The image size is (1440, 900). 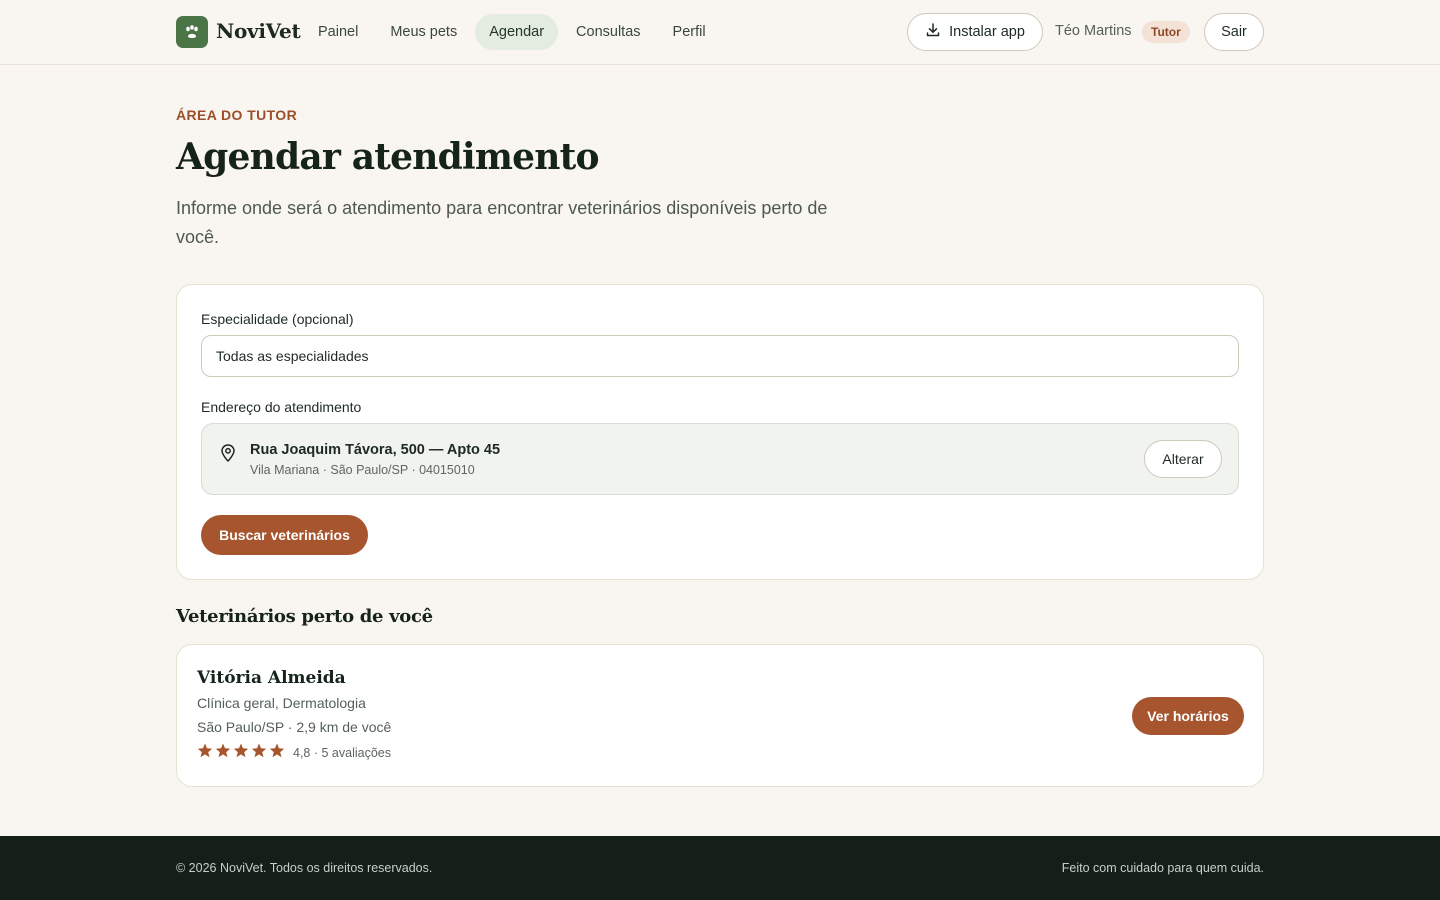 What do you see at coordinates (338, 32) in the screenshot?
I see `nav-item-painel: Painel` at bounding box center [338, 32].